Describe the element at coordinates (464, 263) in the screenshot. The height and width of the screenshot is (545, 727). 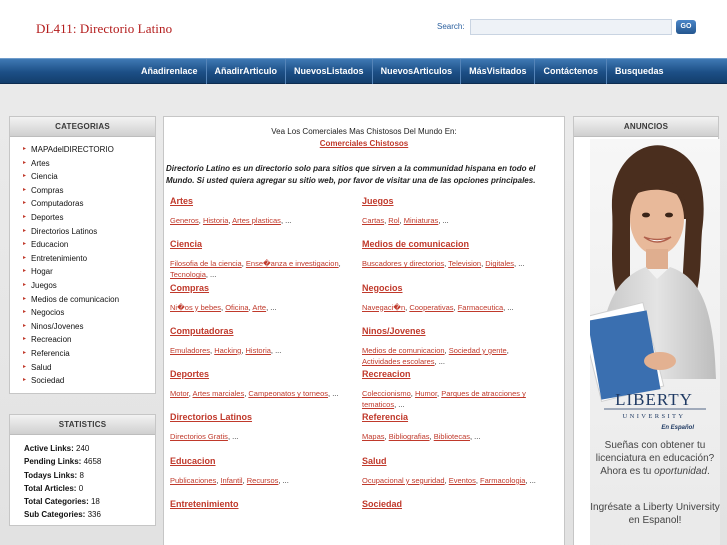
I see `subcategory-link: Television` at that location.